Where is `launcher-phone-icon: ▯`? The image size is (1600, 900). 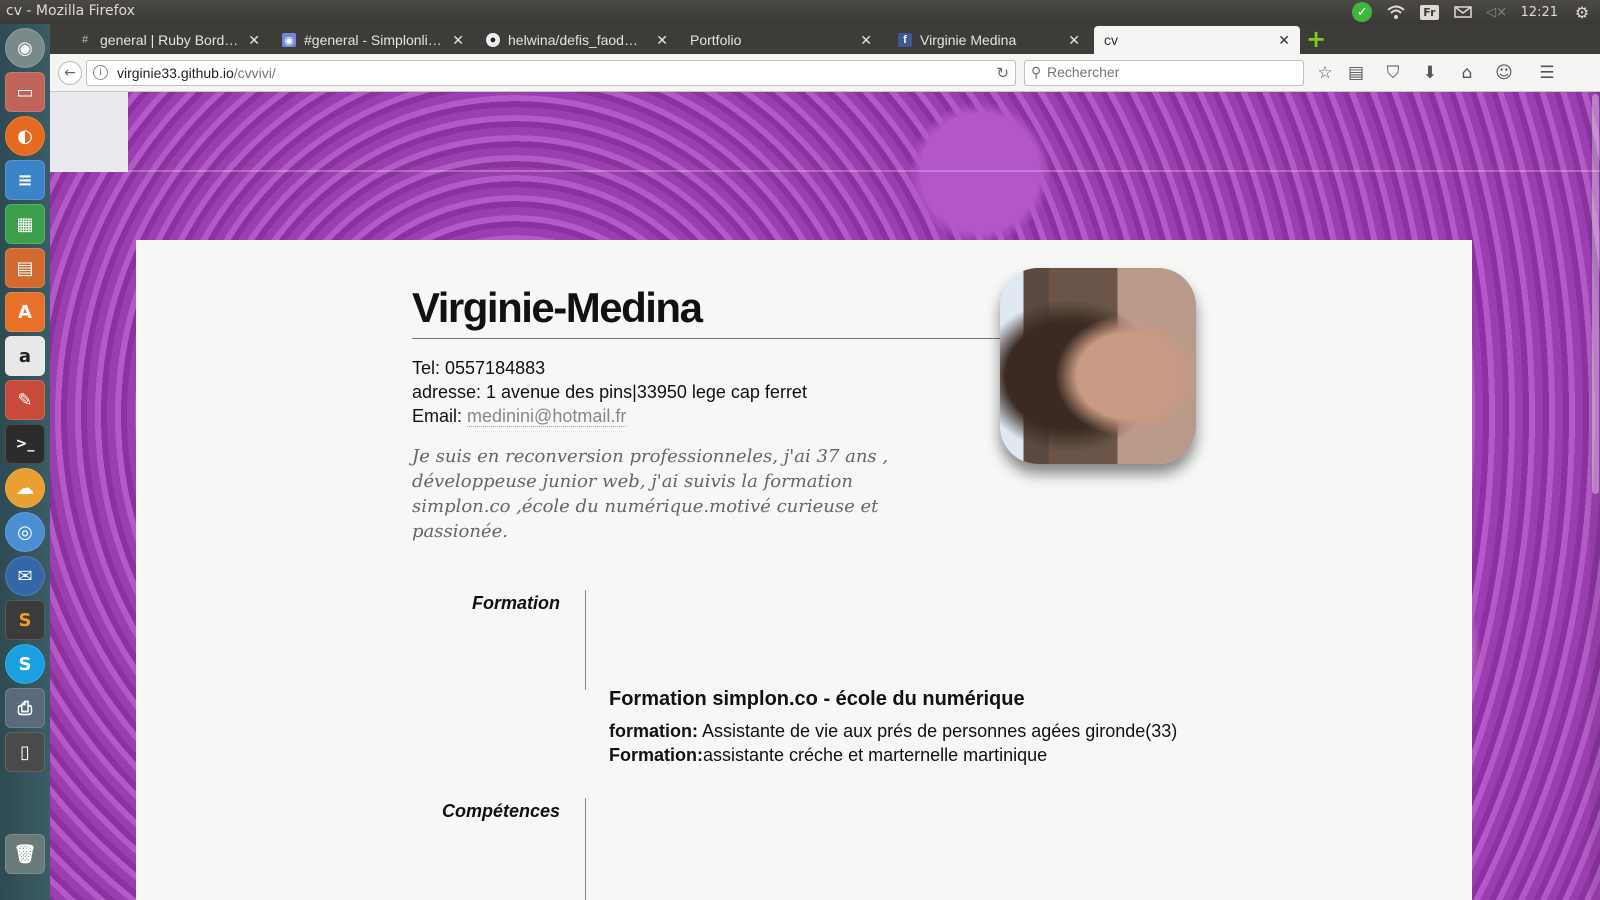
launcher-phone-icon: ▯ is located at coordinates (25, 752).